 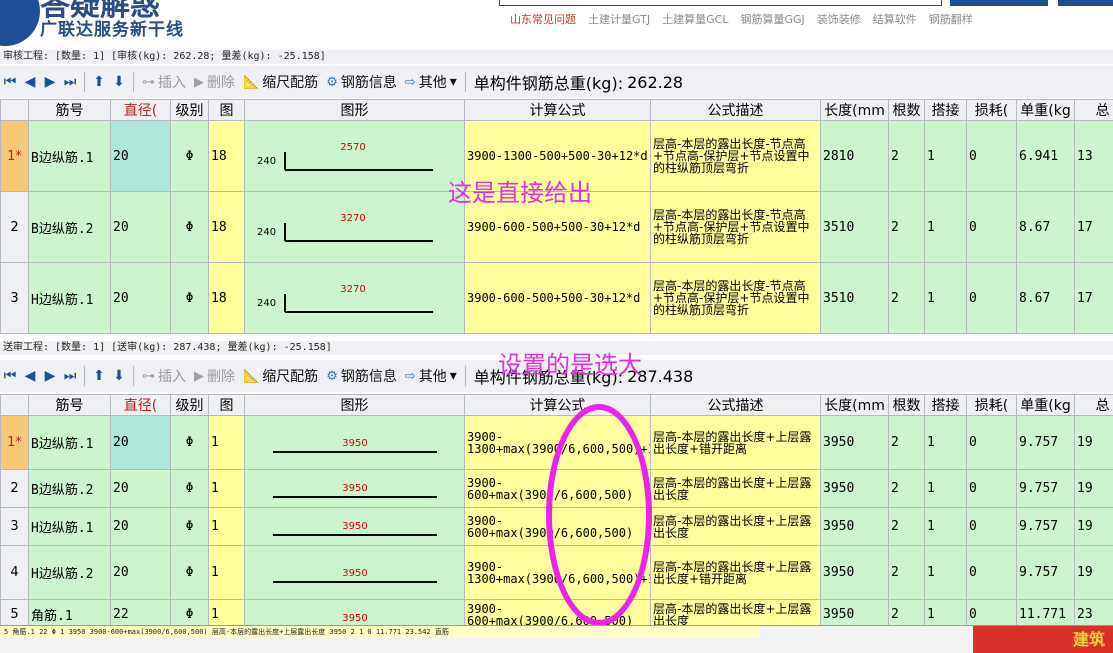 I want to click on row-index: 3, so click(x=14, y=526).